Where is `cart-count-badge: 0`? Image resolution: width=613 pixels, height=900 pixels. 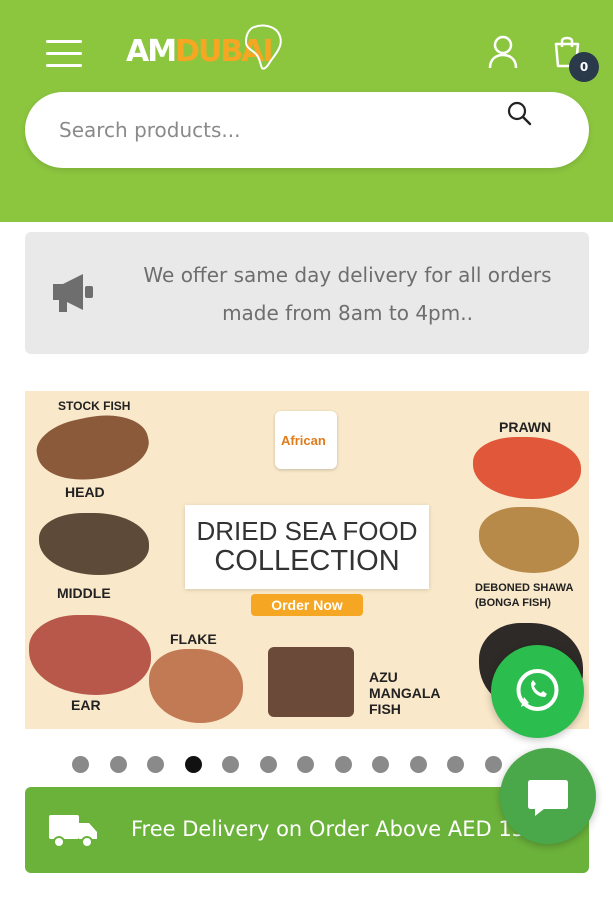 cart-count-badge: 0 is located at coordinates (584, 67).